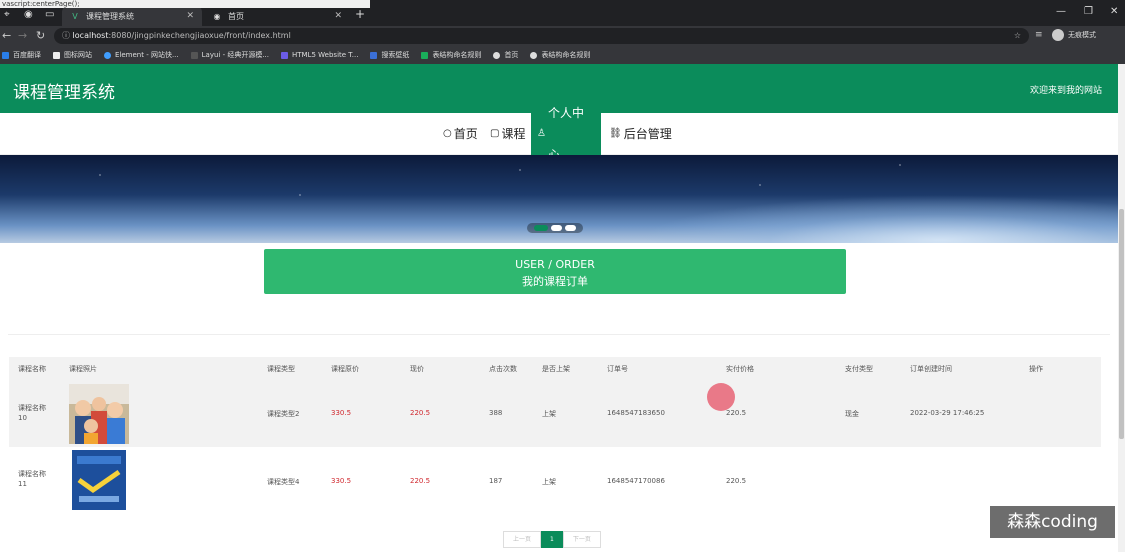 The height and width of the screenshot is (552, 1125). What do you see at coordinates (647, 134) in the screenshot?
I see `nav-label: 后台管理` at bounding box center [647, 134].